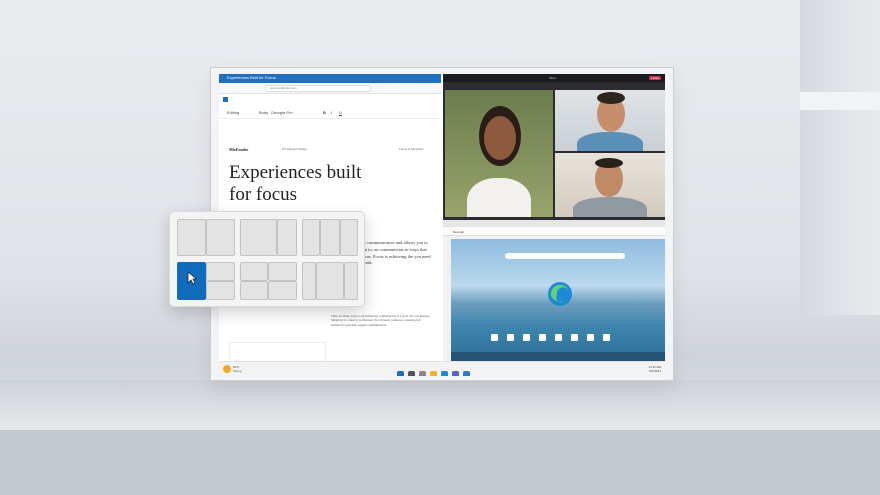 This screenshot has width=880, height=495. Describe the element at coordinates (340, 112) in the screenshot. I see `underline-icon: U` at that location.